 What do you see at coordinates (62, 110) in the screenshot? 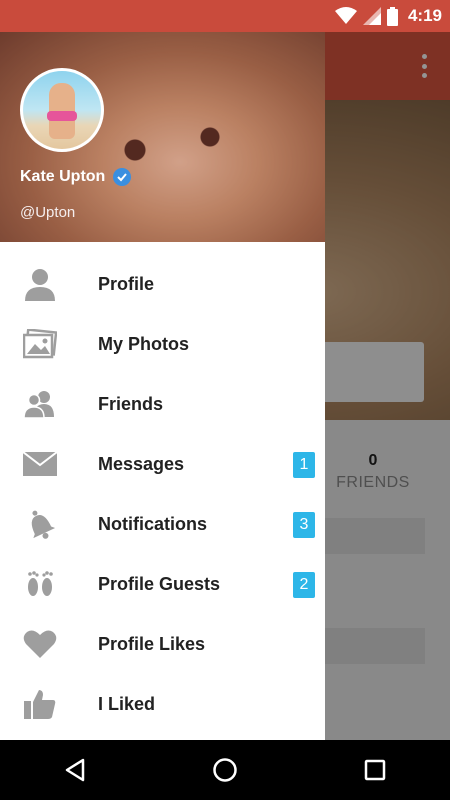
I see `avatar` at bounding box center [62, 110].